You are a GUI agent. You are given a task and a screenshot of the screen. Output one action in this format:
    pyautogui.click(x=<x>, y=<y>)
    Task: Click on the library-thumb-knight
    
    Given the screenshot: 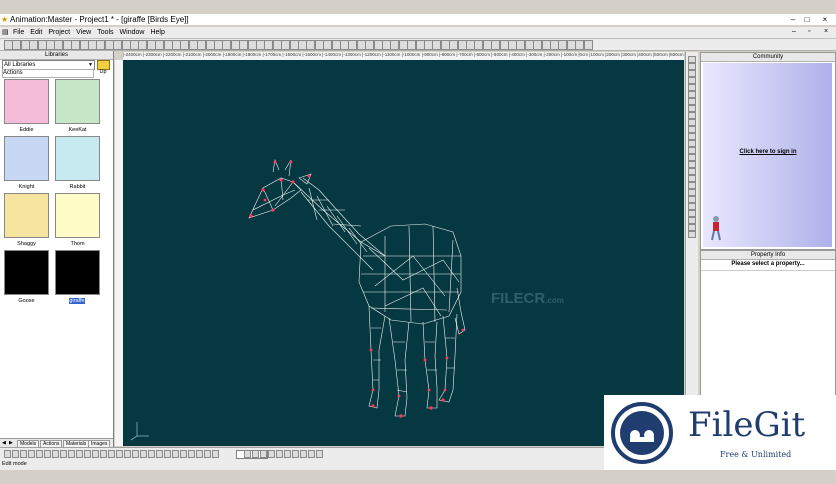 What is the action you would take?
    pyautogui.click(x=26, y=158)
    